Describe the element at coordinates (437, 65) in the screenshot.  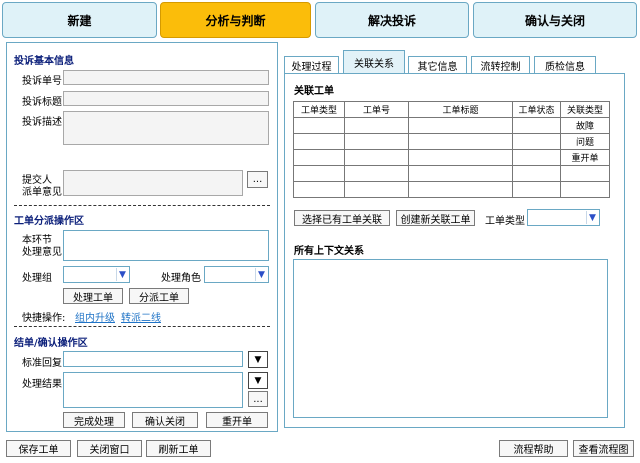
I see `tab-other-info: 其它信息` at that location.